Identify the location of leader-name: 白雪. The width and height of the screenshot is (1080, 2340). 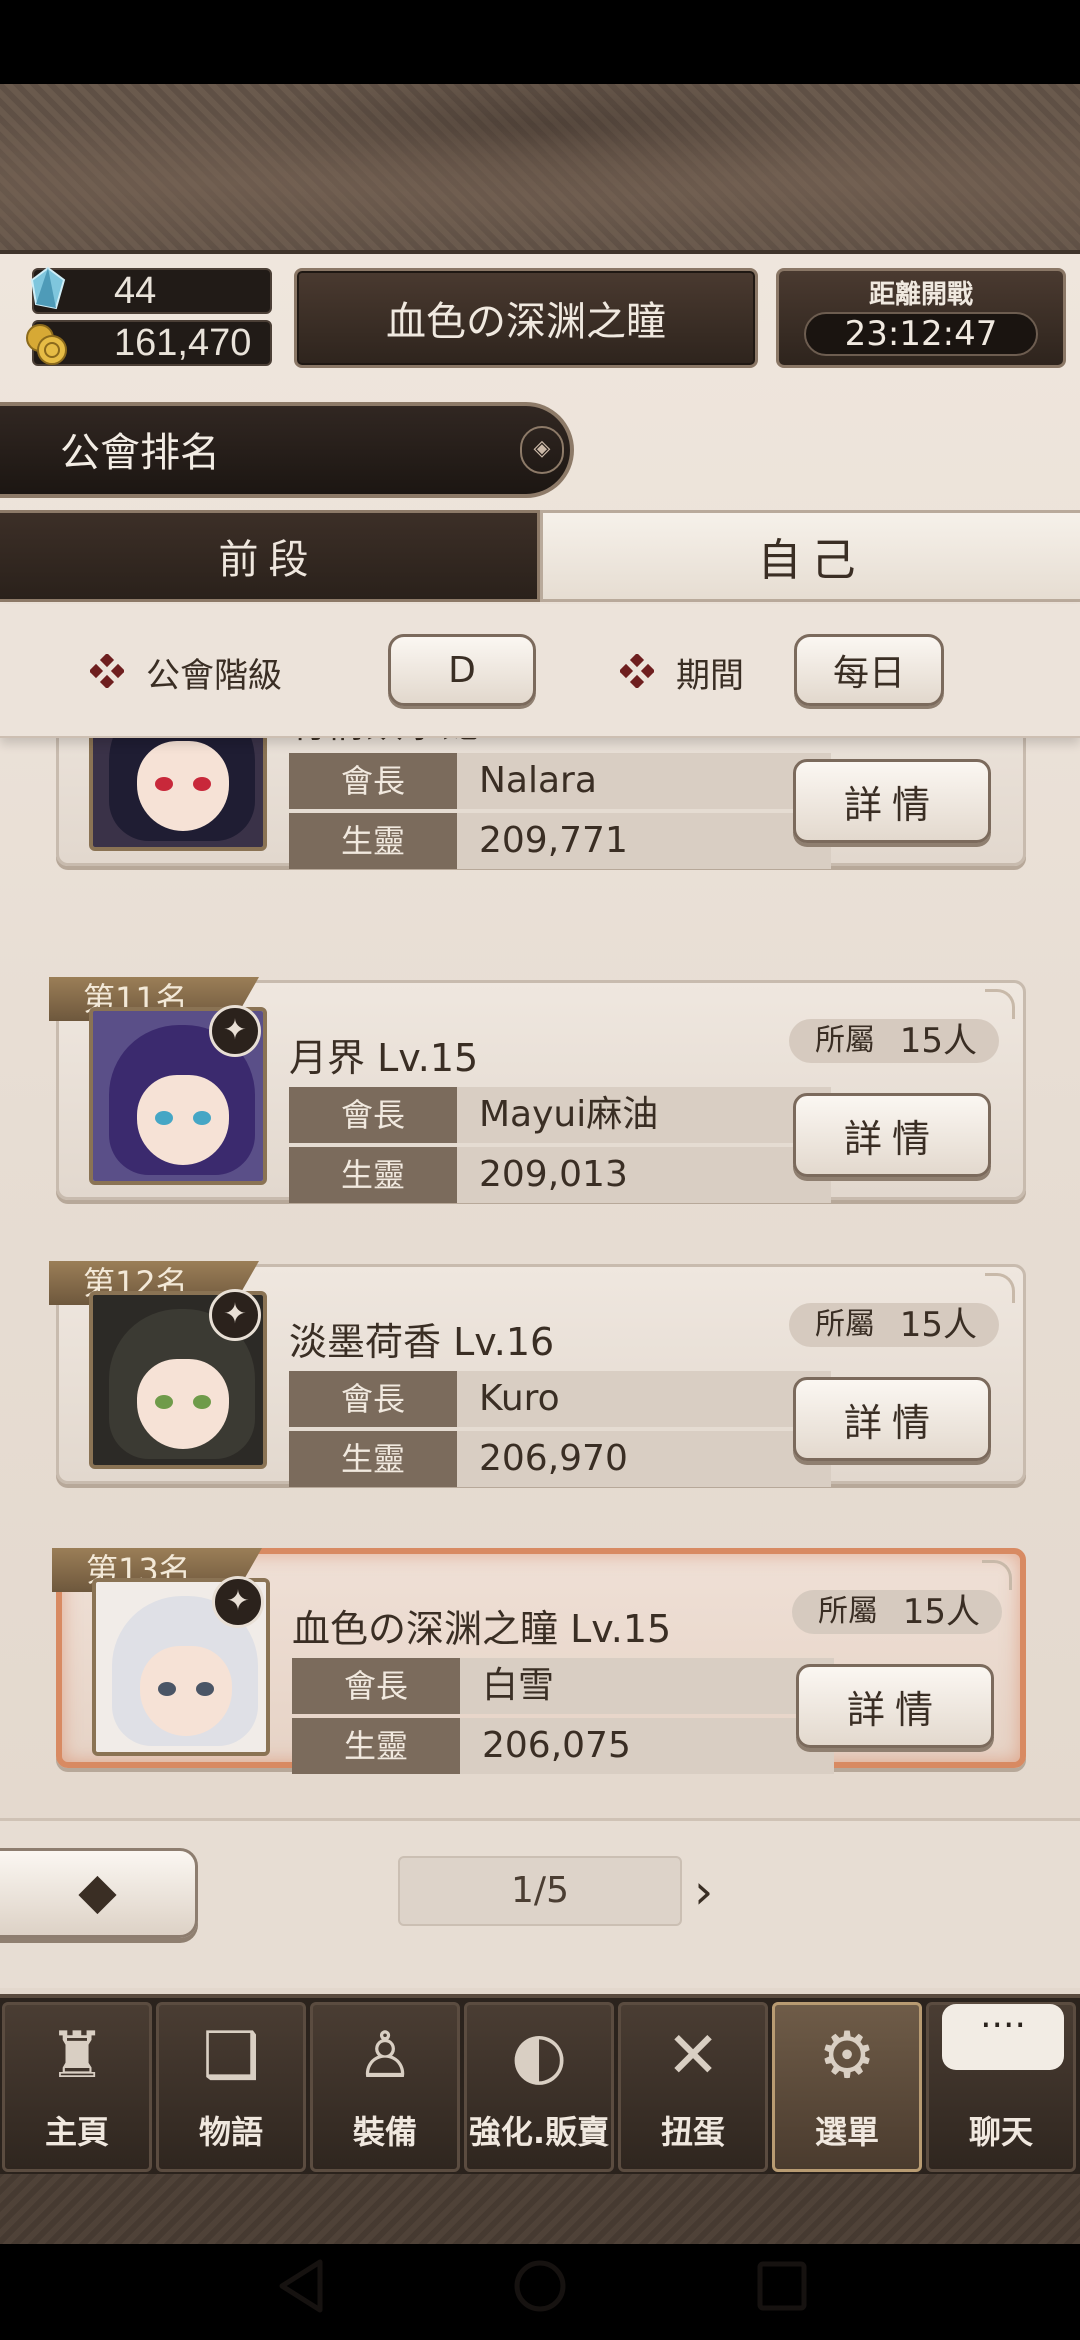
(647, 1686).